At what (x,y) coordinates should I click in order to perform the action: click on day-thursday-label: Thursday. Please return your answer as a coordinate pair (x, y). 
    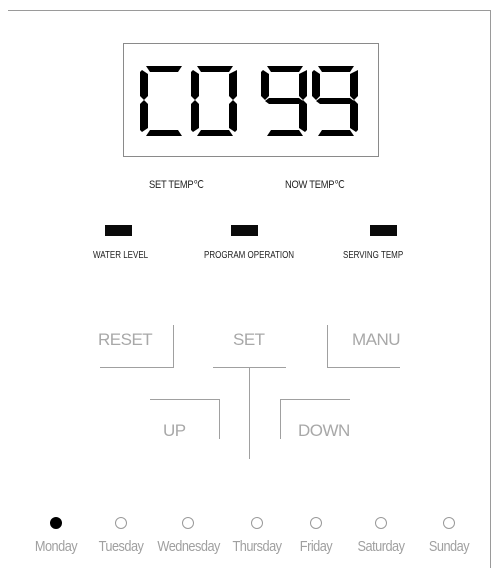
    Looking at the image, I should click on (257, 546).